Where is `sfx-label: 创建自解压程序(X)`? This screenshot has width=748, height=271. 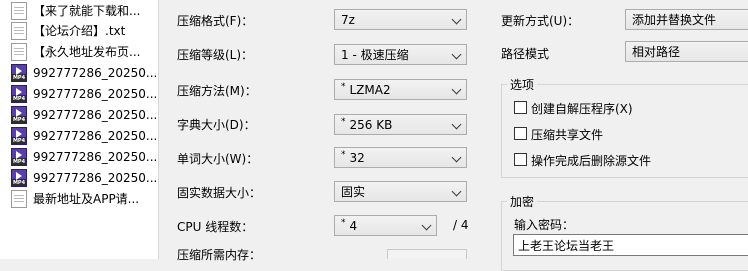 sfx-label: 创建自解压程序(X) is located at coordinates (582, 109).